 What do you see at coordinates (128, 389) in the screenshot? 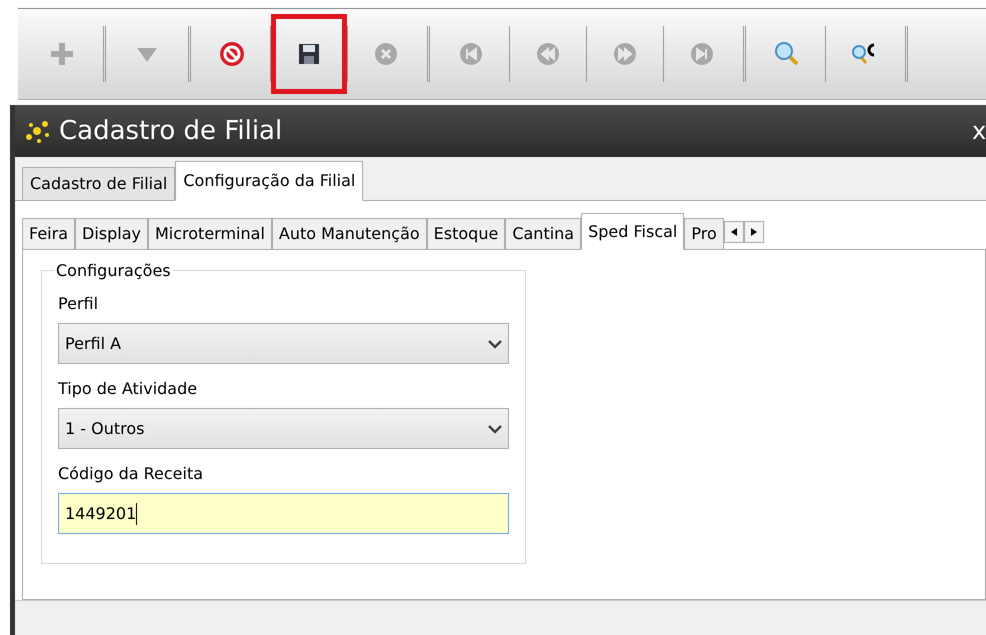
I see `field-label: Tipo de Atividade` at bounding box center [128, 389].